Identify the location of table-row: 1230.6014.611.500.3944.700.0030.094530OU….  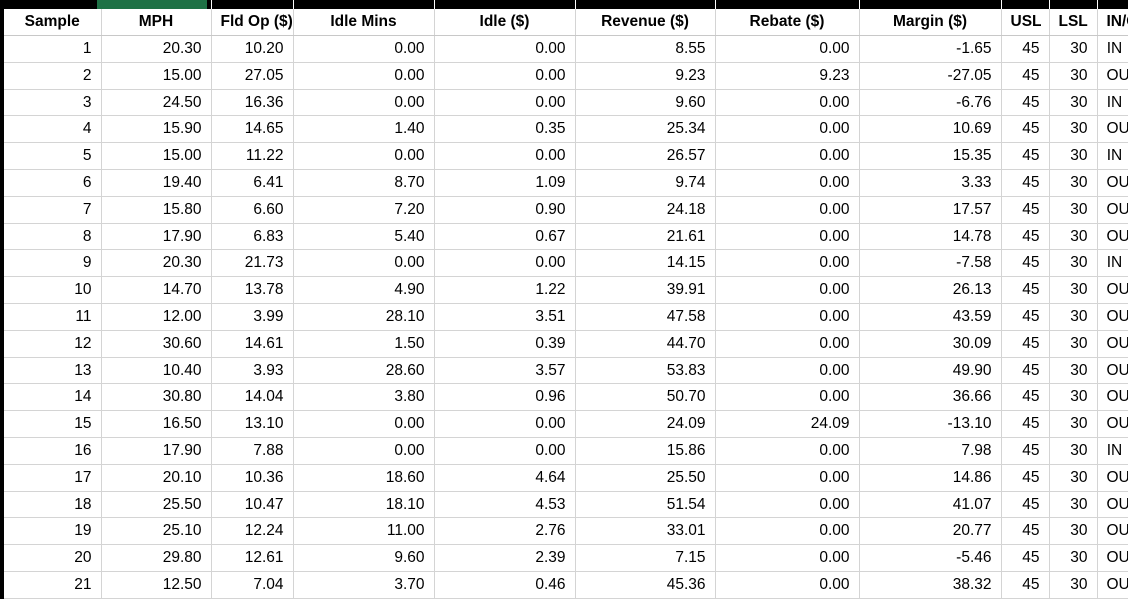
(566, 344).